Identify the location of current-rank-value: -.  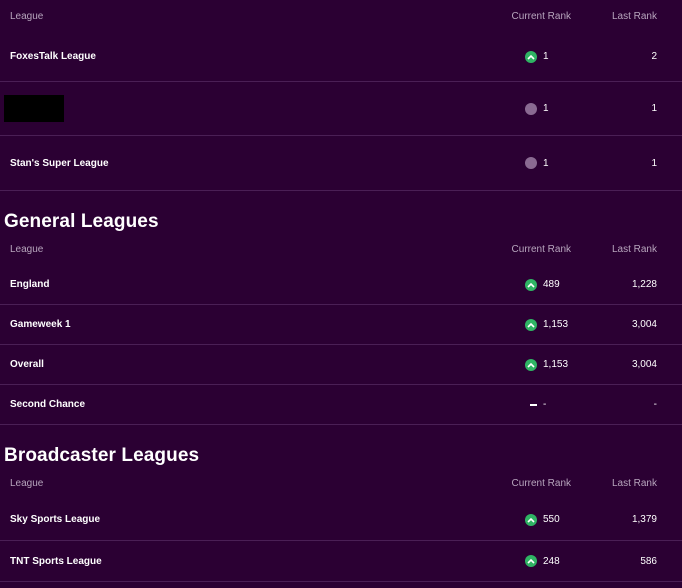
(545, 404).